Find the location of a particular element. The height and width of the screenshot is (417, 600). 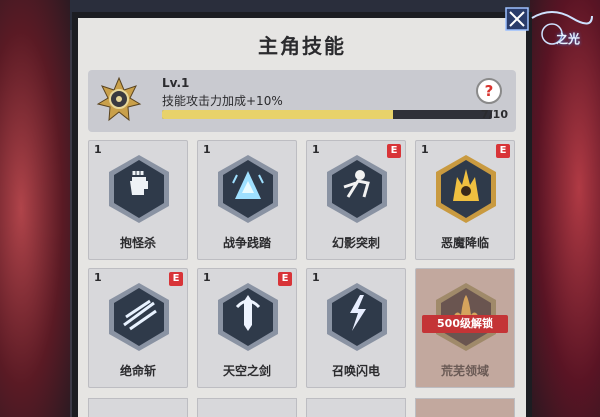

level-bar: Lv.1 技能攻击力加成+10% 7/10 ? is located at coordinates (302, 101).